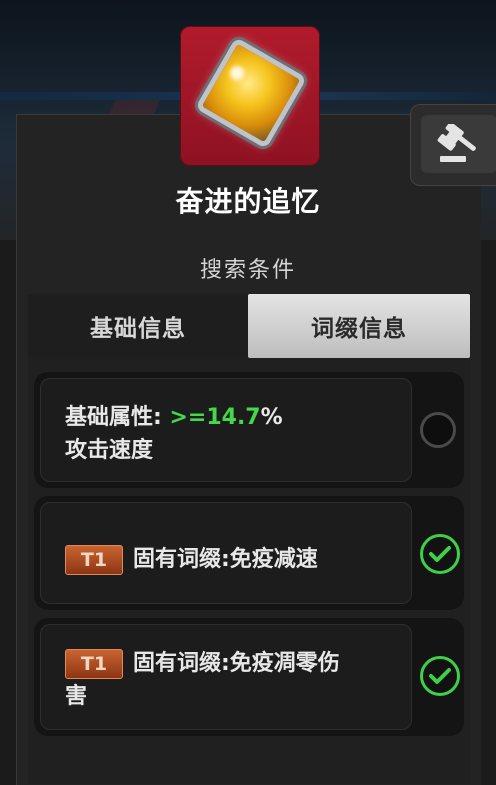  I want to click on condition-stat: 攻击速度, so click(109, 450).